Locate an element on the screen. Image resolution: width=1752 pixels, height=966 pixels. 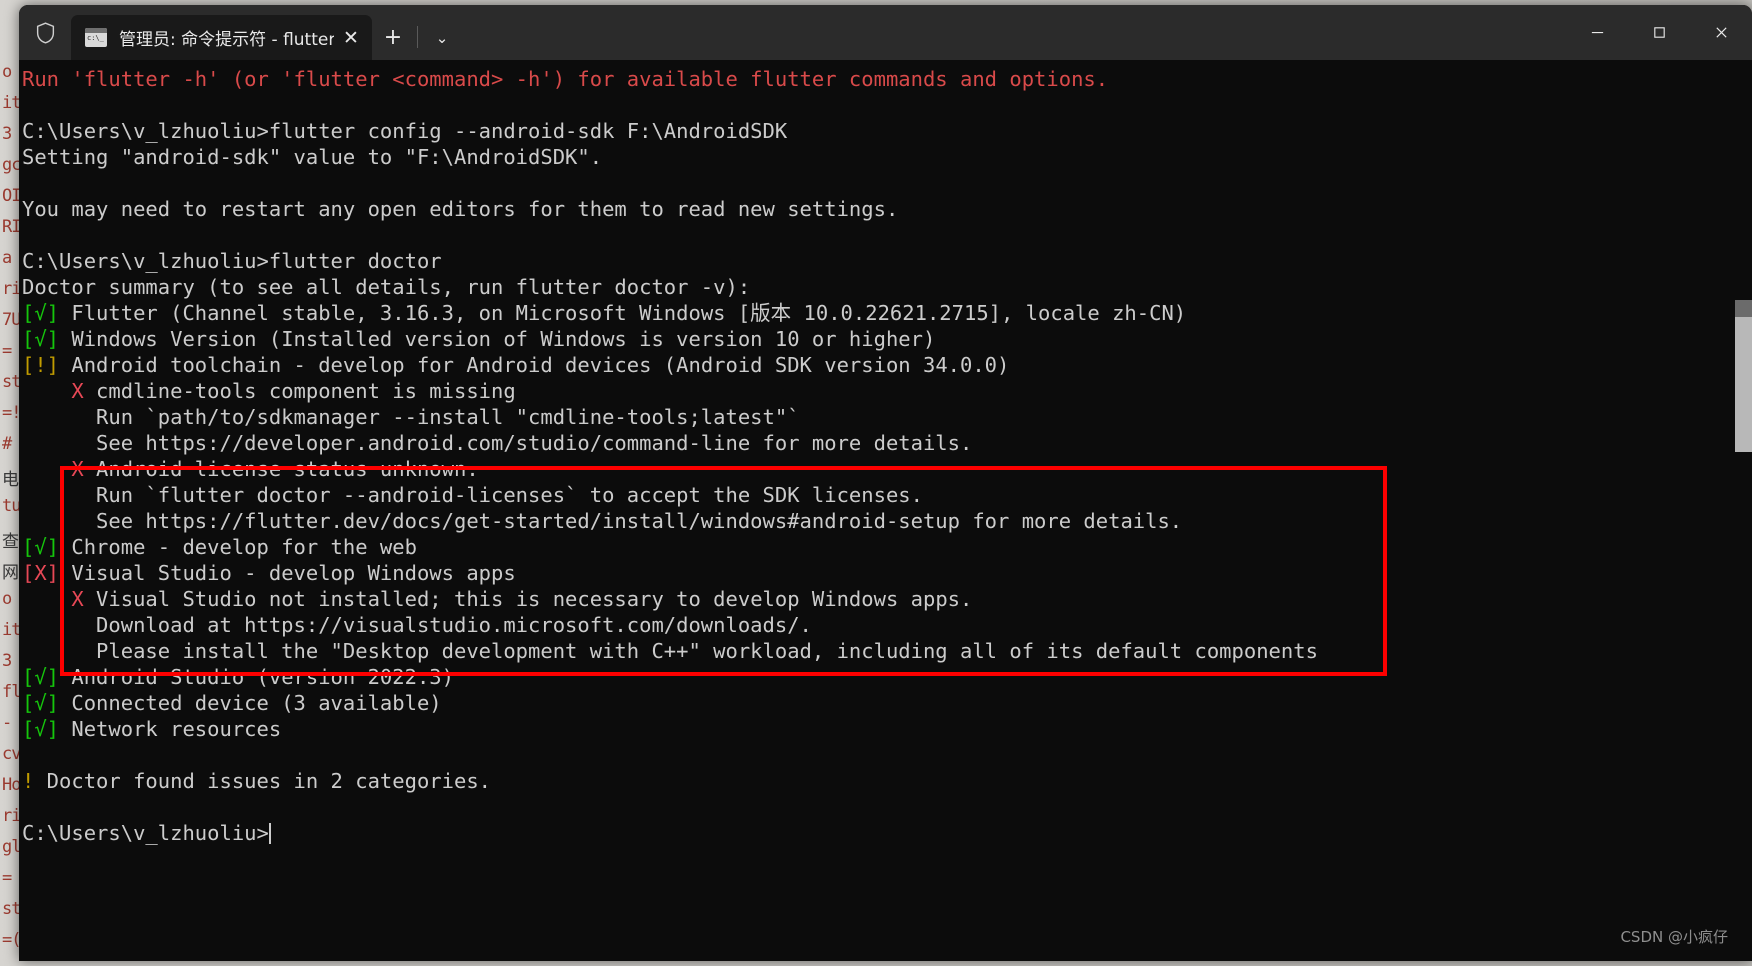
background-text-line: Ho is located at coordinates (12, 785).